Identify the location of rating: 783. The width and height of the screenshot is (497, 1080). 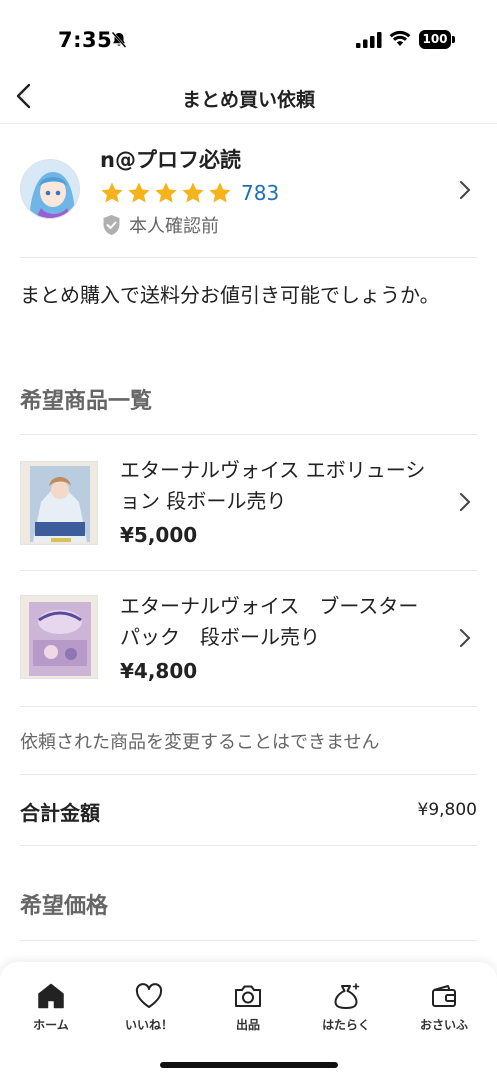
(189, 193).